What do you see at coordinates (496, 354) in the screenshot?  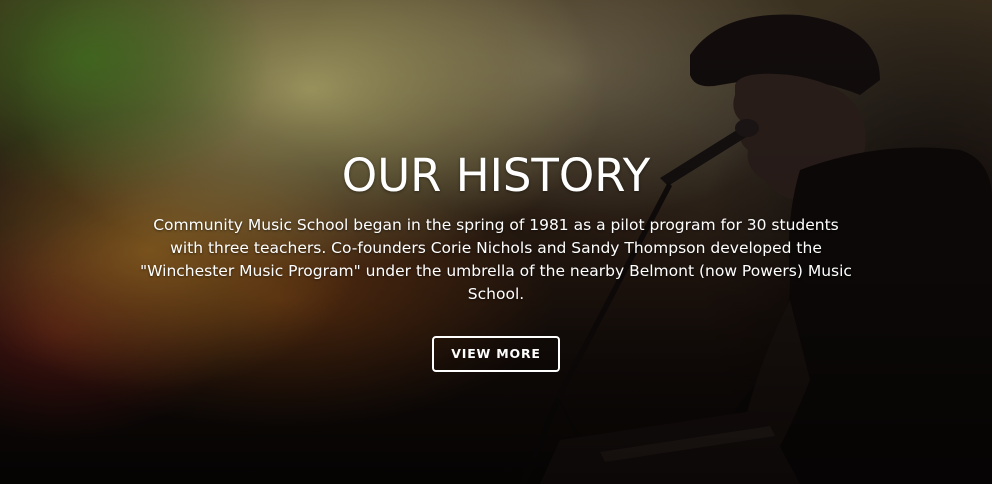 I see `view-more-button: VIEW MORE` at bounding box center [496, 354].